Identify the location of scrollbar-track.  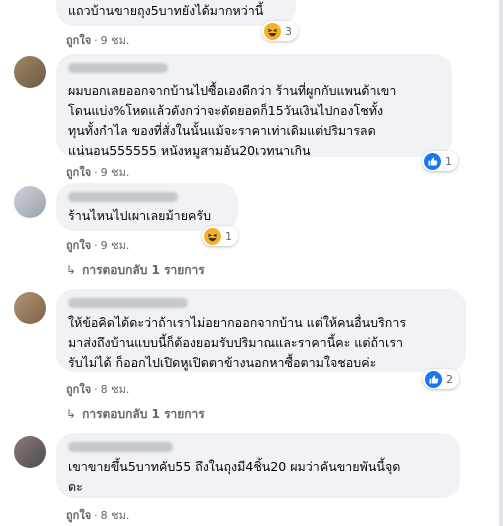
(501, 263).